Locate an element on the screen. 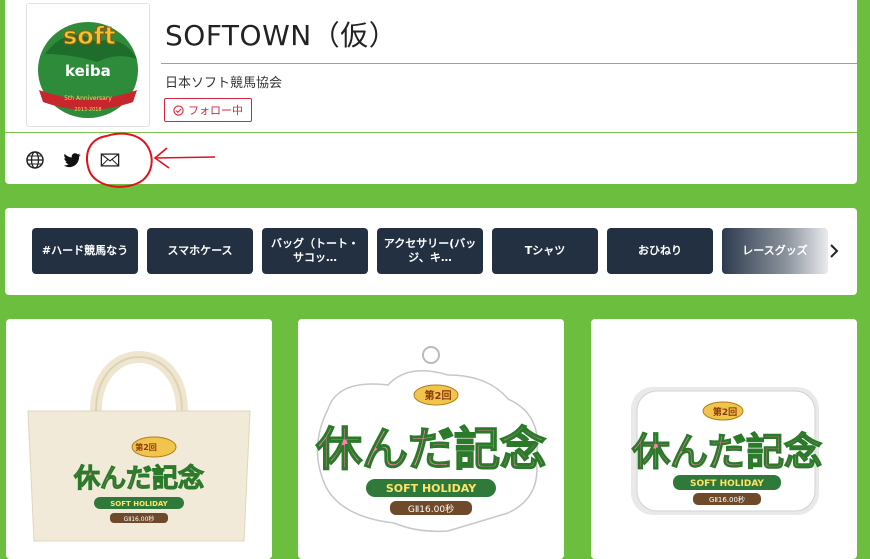 This screenshot has height=559, width=870. category-race-goods: レースグッズ is located at coordinates (775, 251).